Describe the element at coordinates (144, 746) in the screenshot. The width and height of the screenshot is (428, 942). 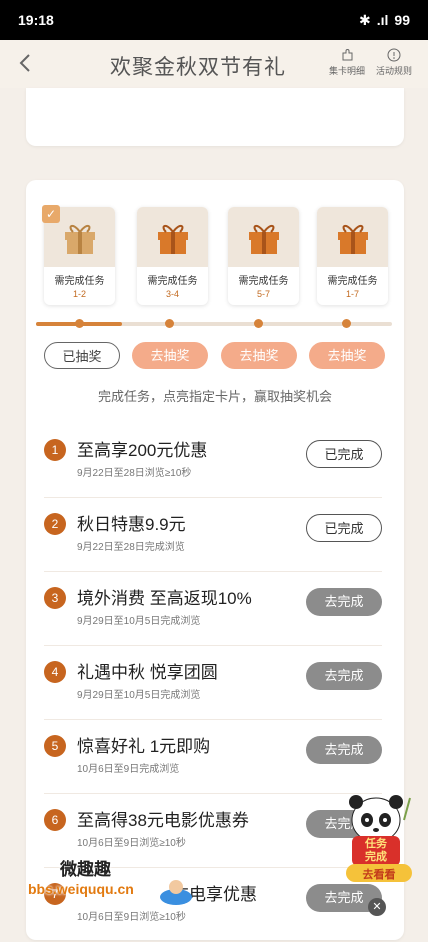
I see `task-name: 惊喜好礼 1元即购` at that location.